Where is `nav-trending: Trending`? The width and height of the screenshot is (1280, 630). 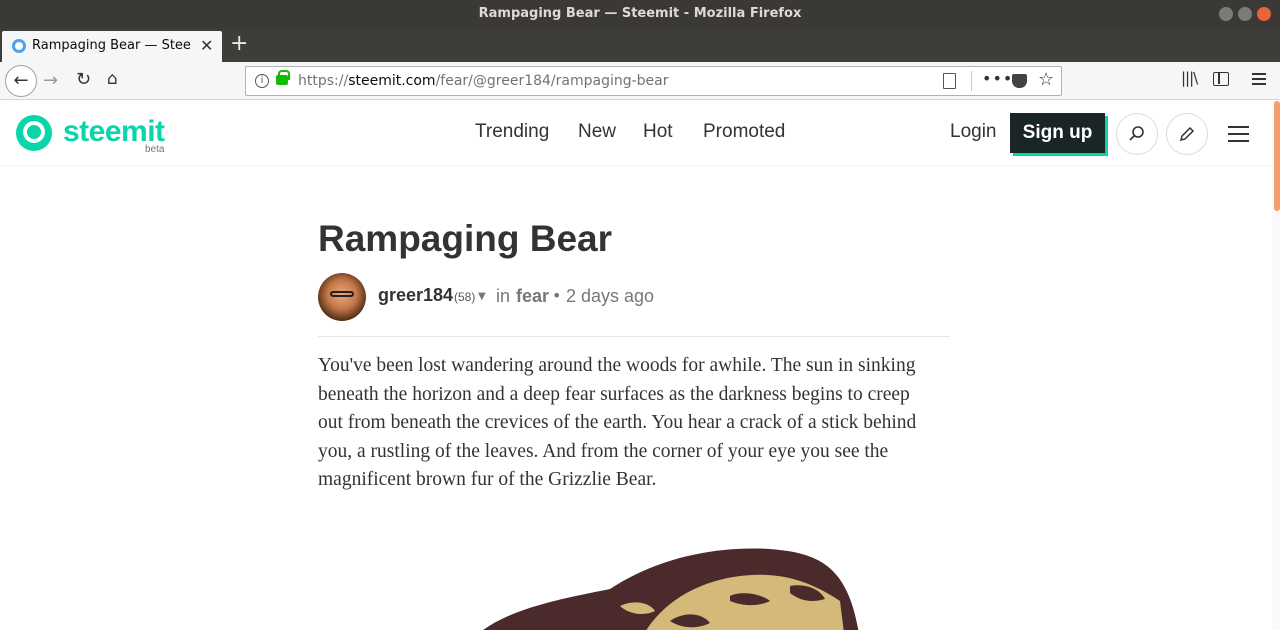
nav-trending: Trending is located at coordinates (512, 132).